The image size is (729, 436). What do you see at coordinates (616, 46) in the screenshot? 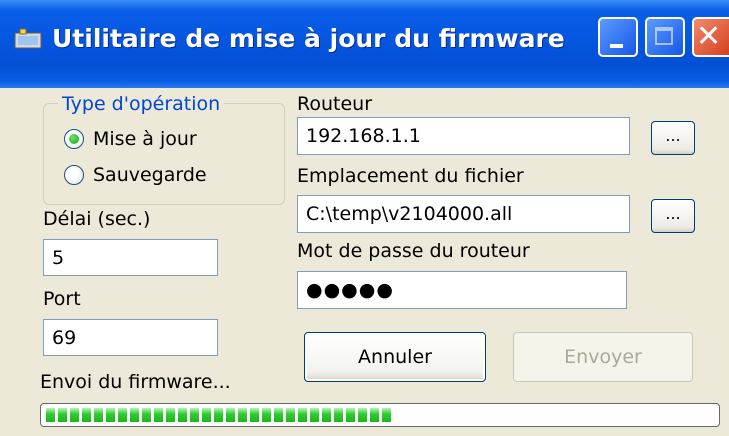
I see `minimize-icon` at bounding box center [616, 46].